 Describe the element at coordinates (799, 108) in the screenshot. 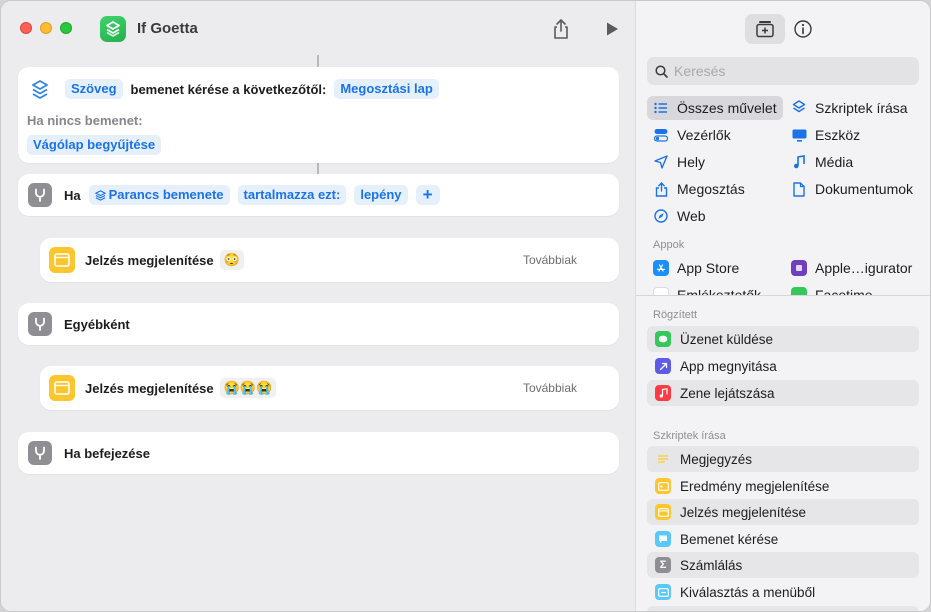

I see `script-icon` at that location.